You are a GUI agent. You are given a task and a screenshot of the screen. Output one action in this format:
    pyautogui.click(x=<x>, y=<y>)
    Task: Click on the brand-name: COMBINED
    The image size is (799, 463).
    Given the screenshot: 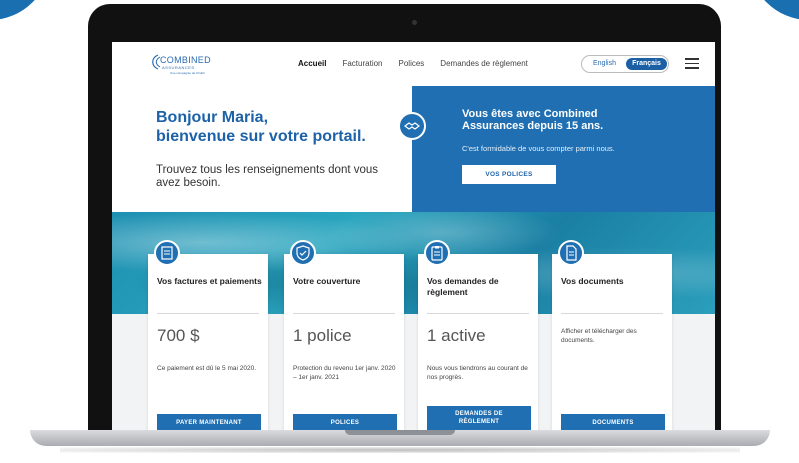 What is the action you would take?
    pyautogui.click(x=185, y=60)
    